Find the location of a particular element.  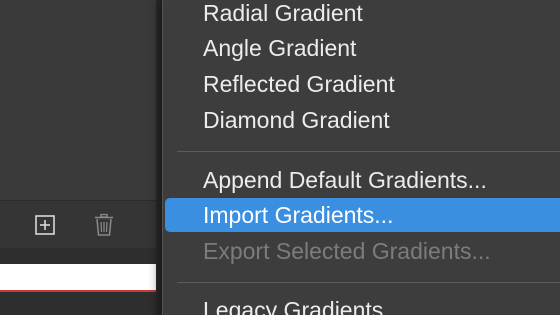

delete-gradient-button is located at coordinates (104, 225).